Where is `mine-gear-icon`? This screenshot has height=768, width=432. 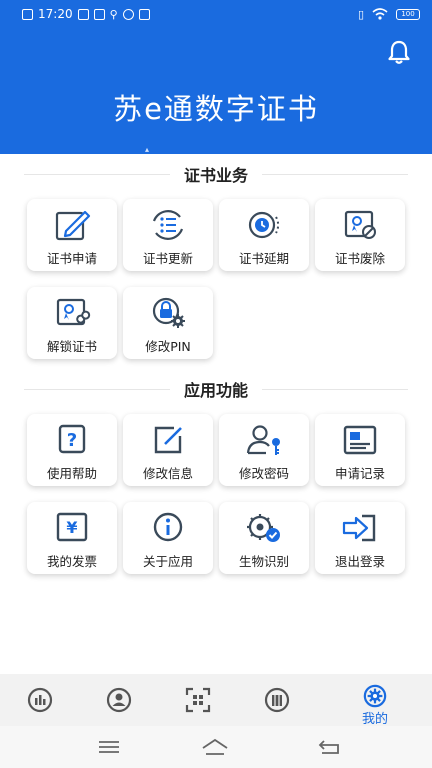
mine-gear-icon is located at coordinates (375, 696).